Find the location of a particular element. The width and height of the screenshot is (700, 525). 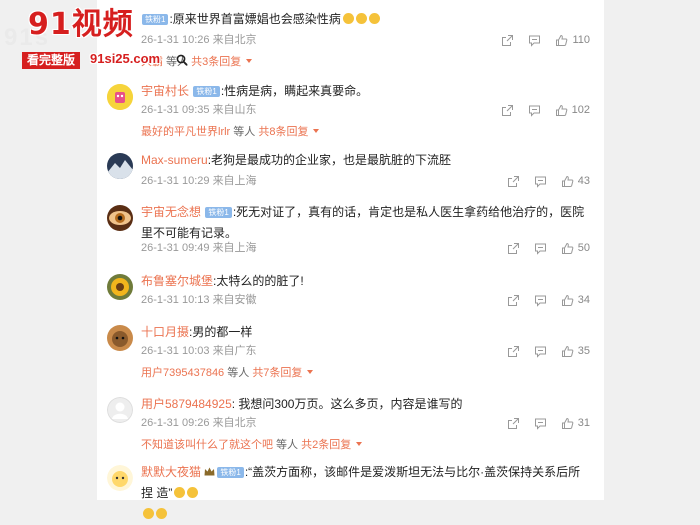

comment-actions: 43 is located at coordinates (541, 181).